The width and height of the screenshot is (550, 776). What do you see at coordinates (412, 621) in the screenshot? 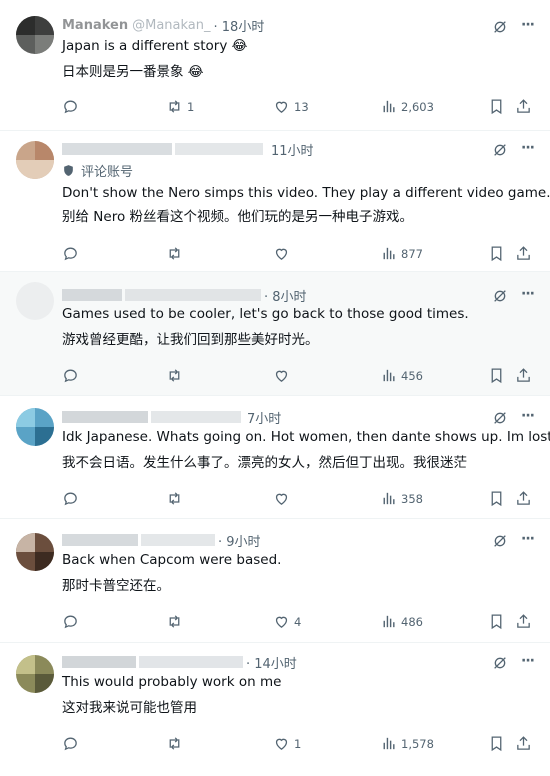
I see `view-count: 486` at bounding box center [412, 621].